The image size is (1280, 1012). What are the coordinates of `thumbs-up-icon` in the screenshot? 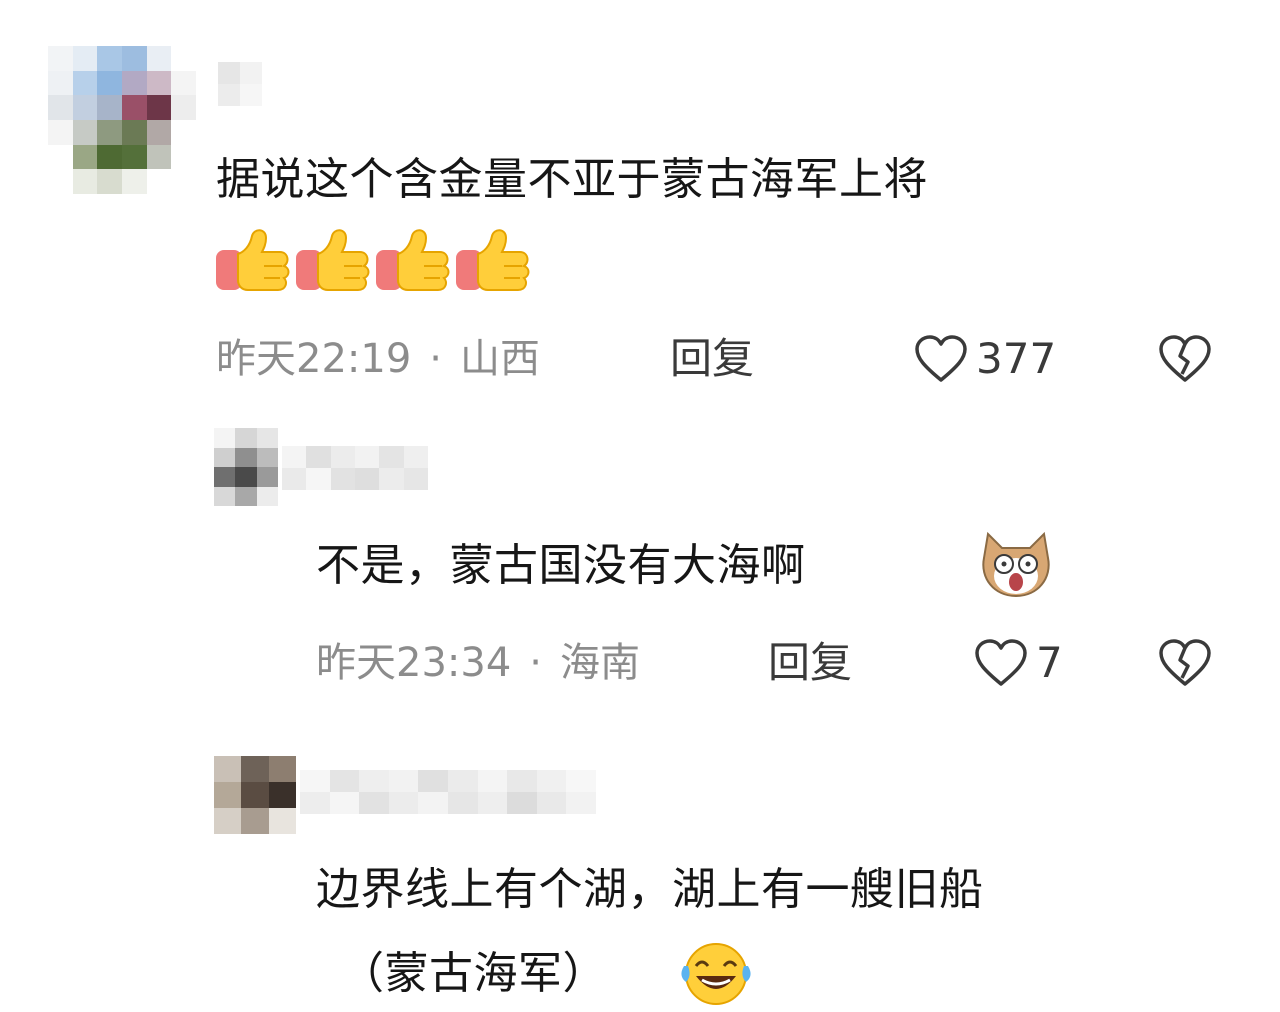 It's located at (372, 260).